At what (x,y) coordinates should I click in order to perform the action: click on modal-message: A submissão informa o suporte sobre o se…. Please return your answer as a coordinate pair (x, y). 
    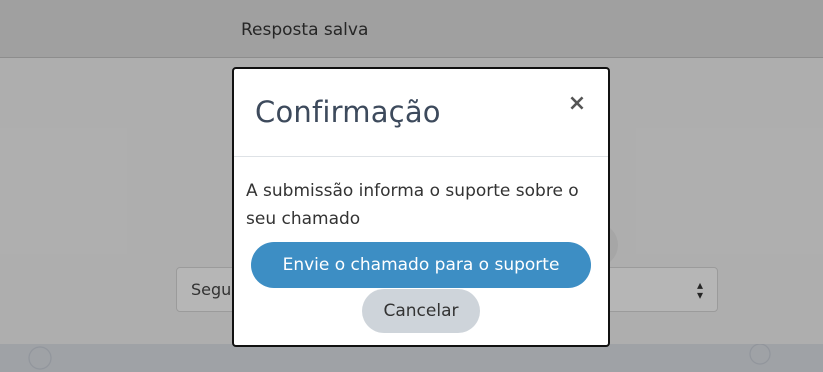
    Looking at the image, I should click on (412, 205).